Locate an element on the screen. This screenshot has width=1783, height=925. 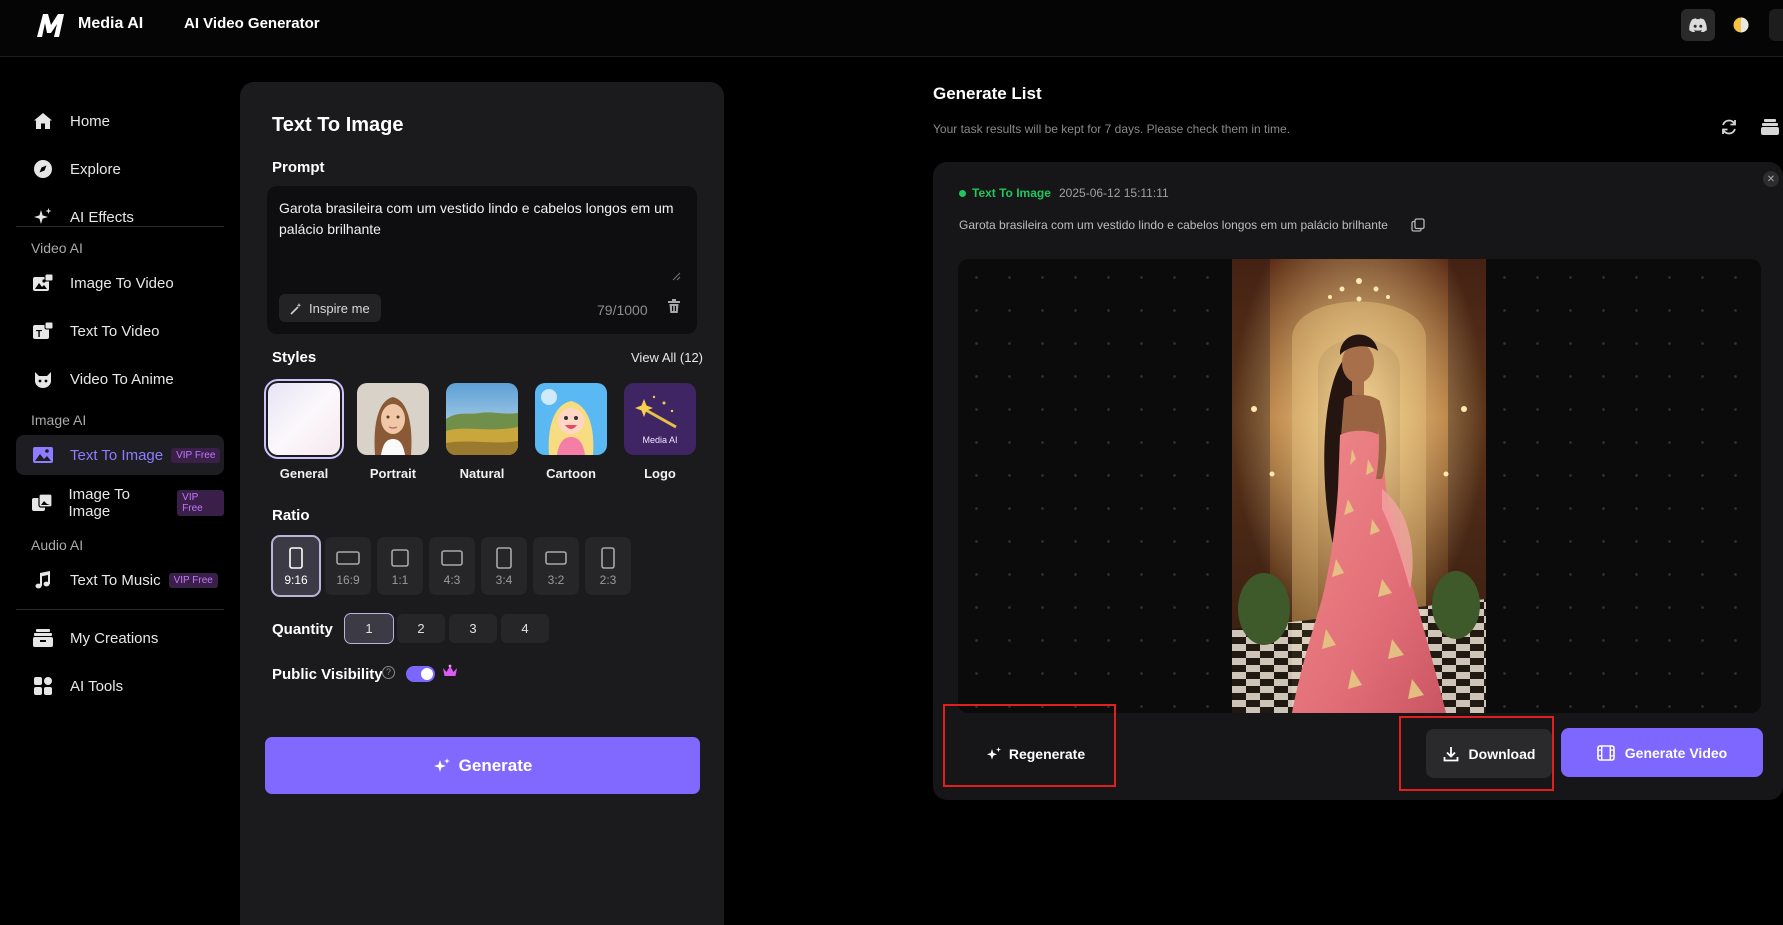
ratio-option-2-3: 2:3 is located at coordinates (608, 566).